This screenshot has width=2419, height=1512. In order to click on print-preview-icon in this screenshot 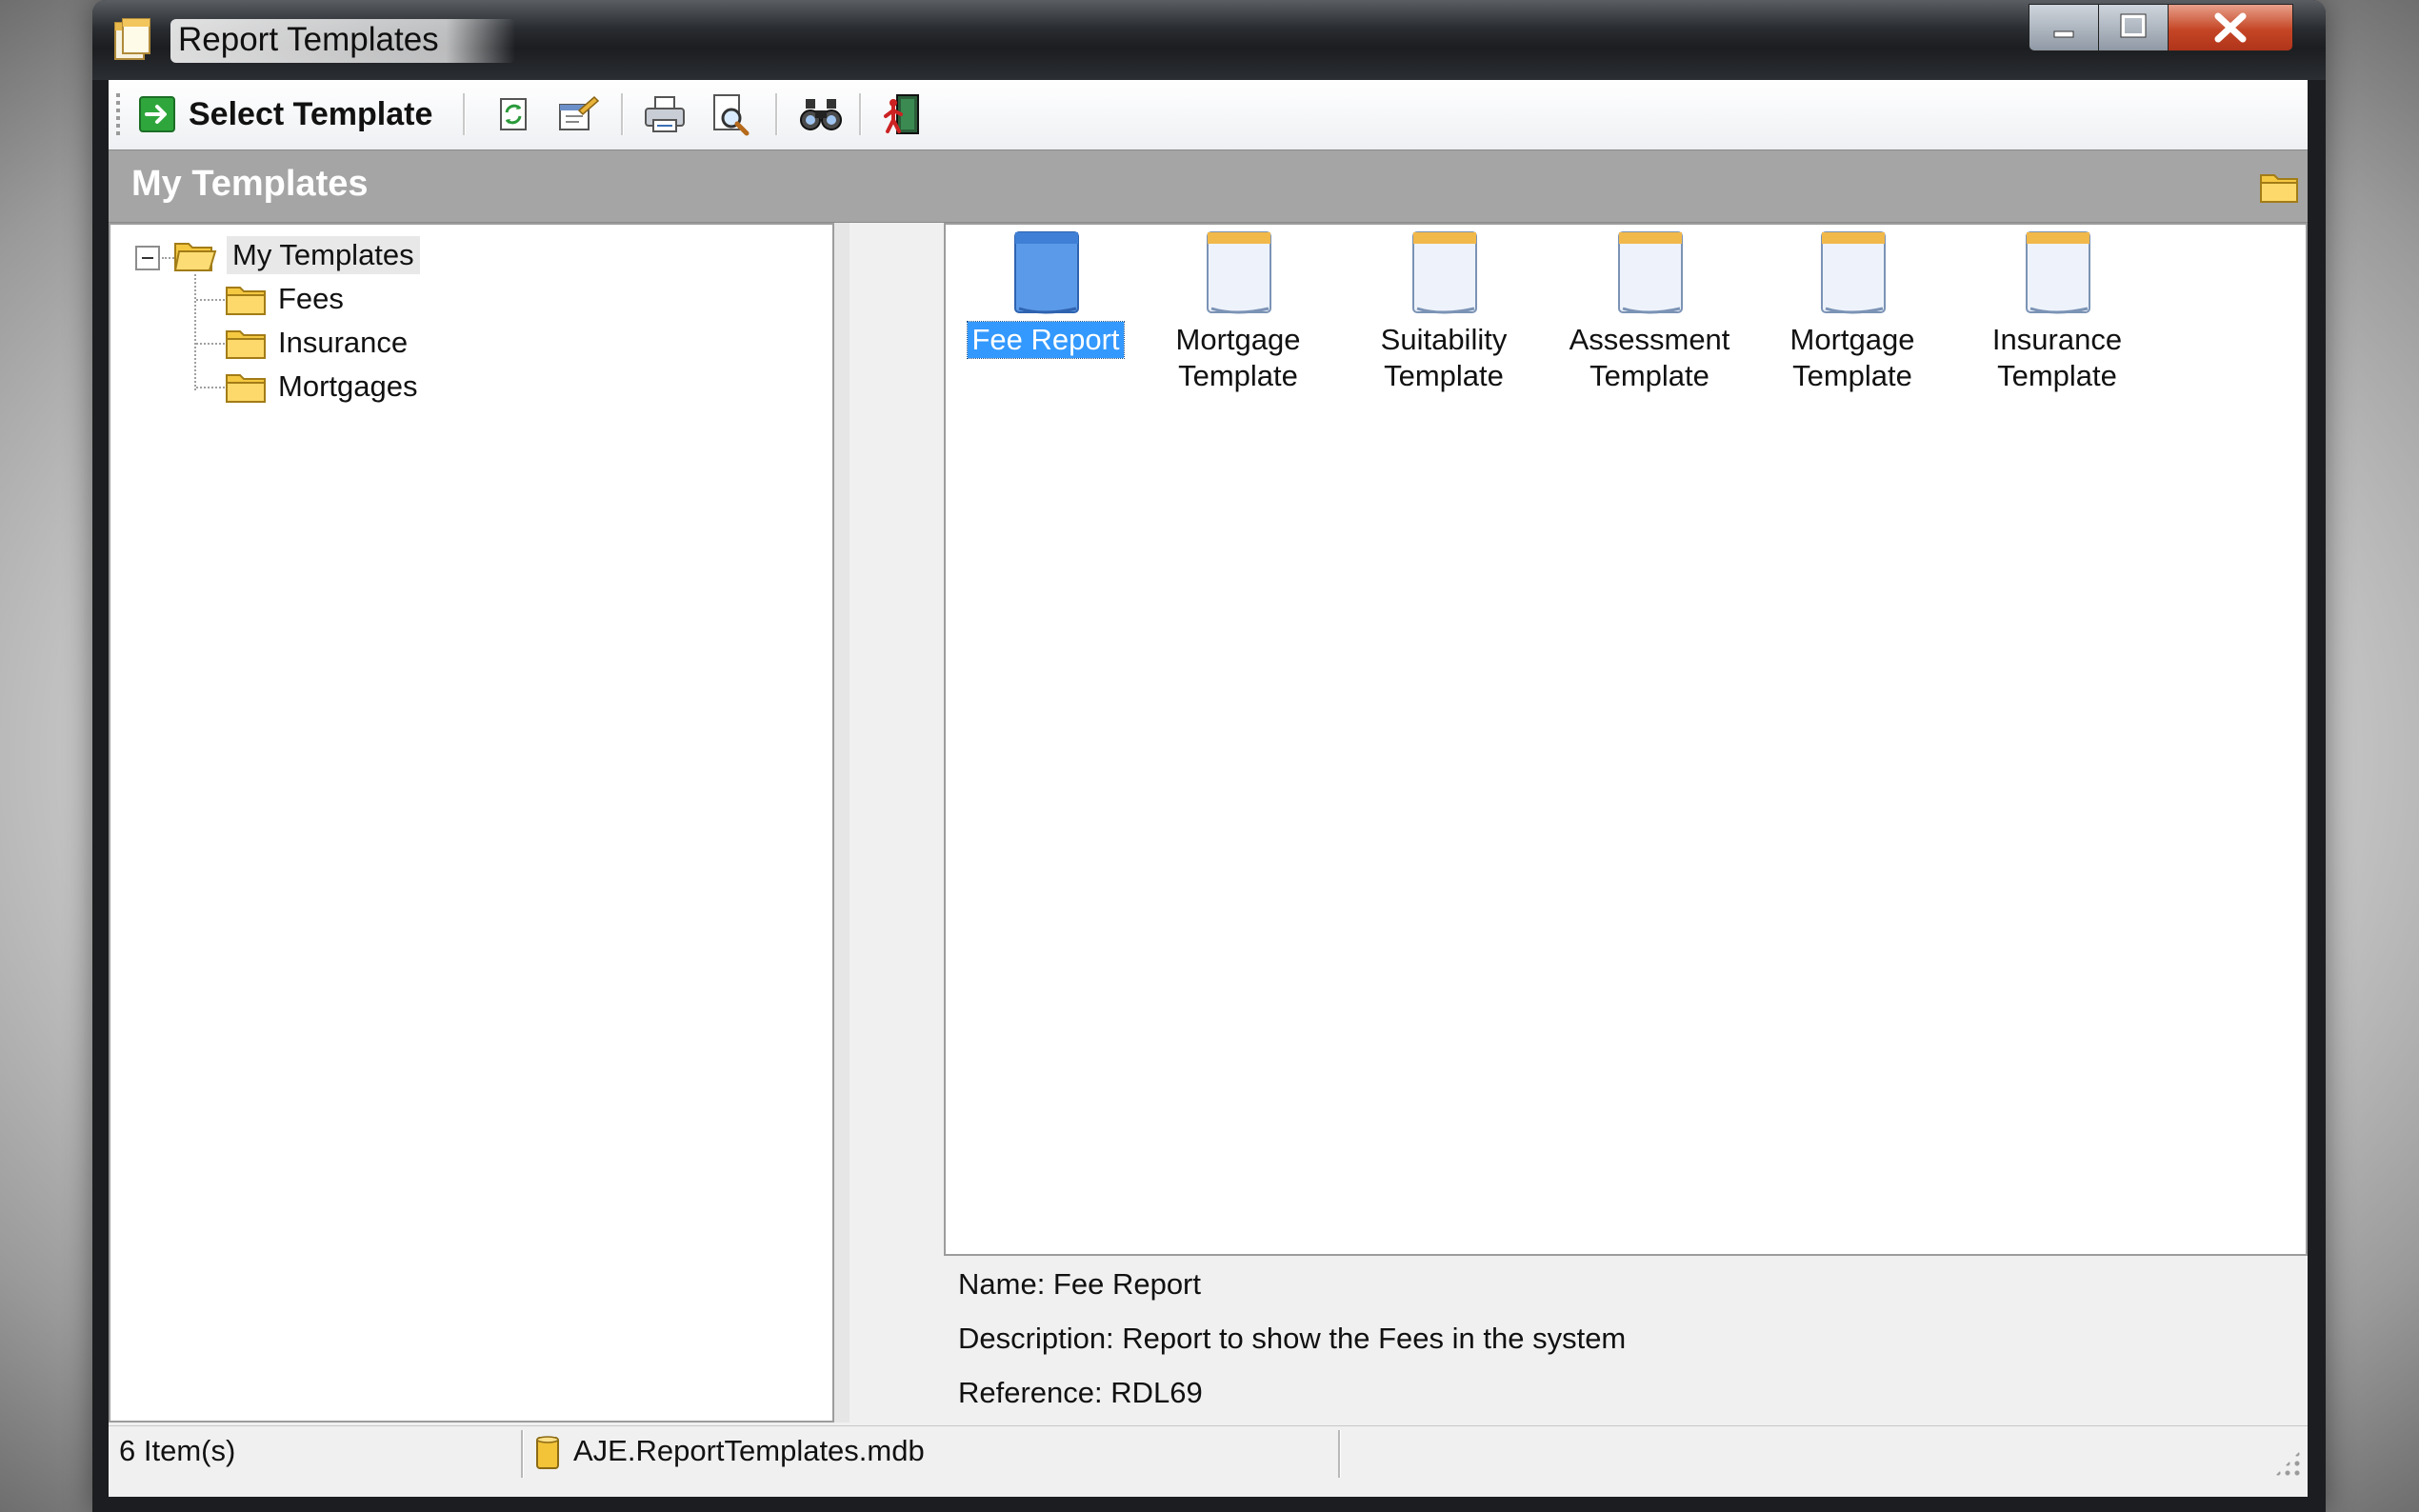, I will do `click(731, 115)`.